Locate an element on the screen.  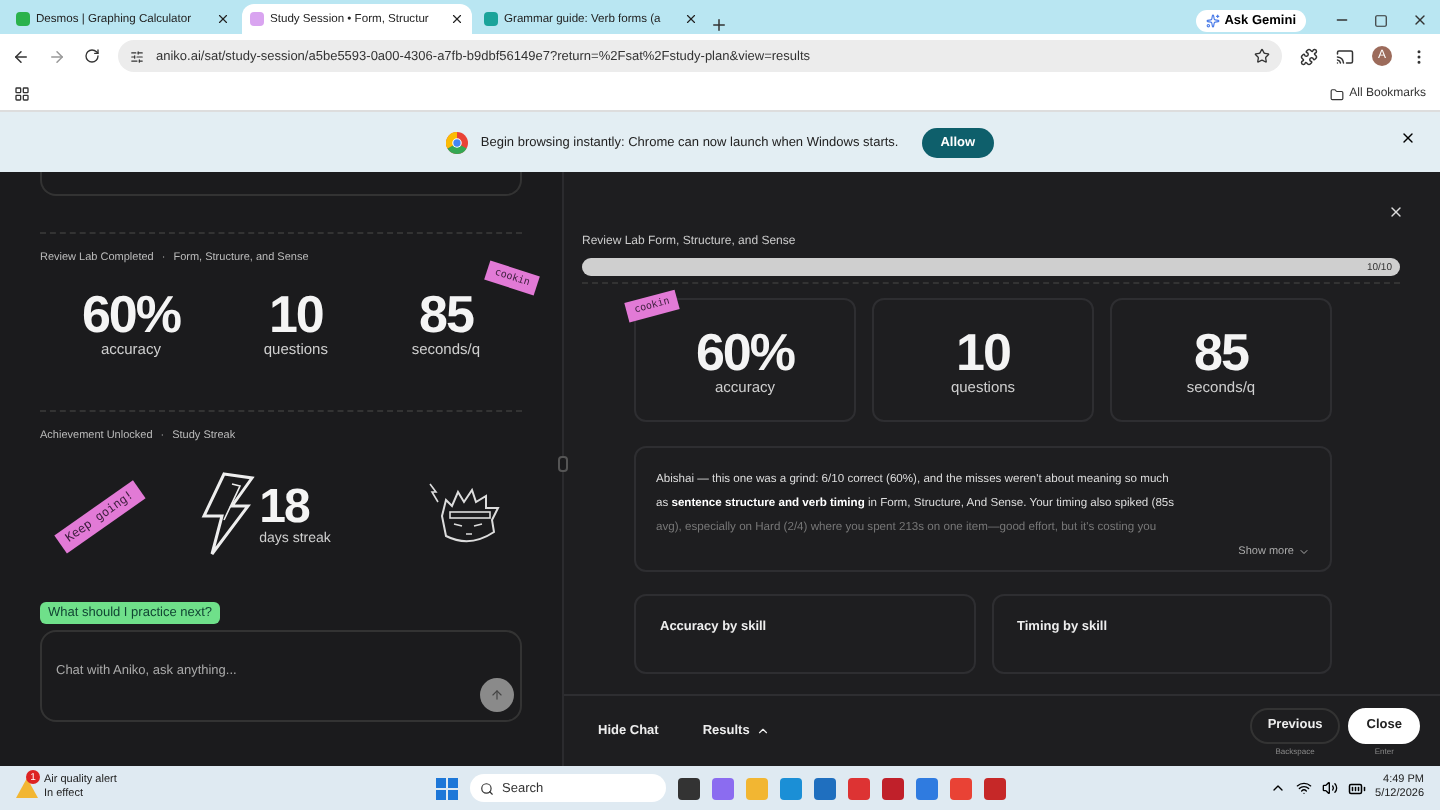
reload-button is located at coordinates (92, 56).